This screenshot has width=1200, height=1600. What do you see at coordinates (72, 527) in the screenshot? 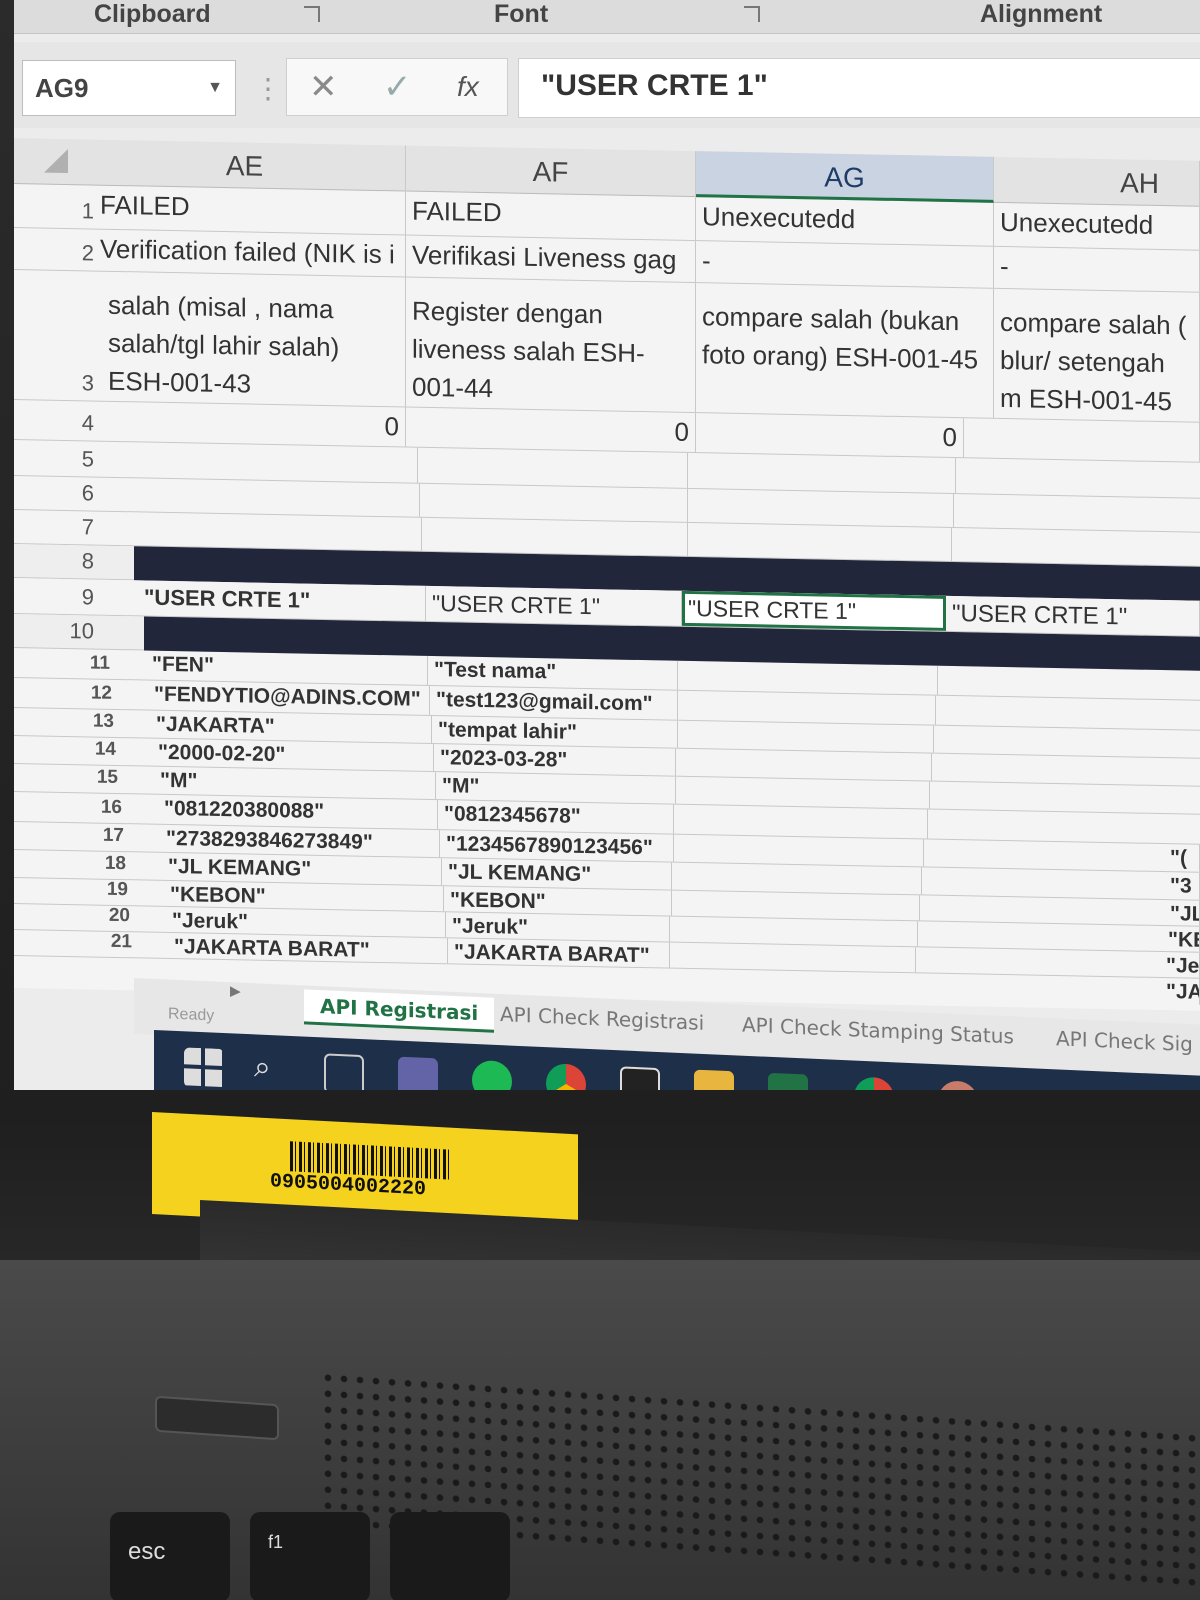
I see `row-number: 7` at bounding box center [72, 527].